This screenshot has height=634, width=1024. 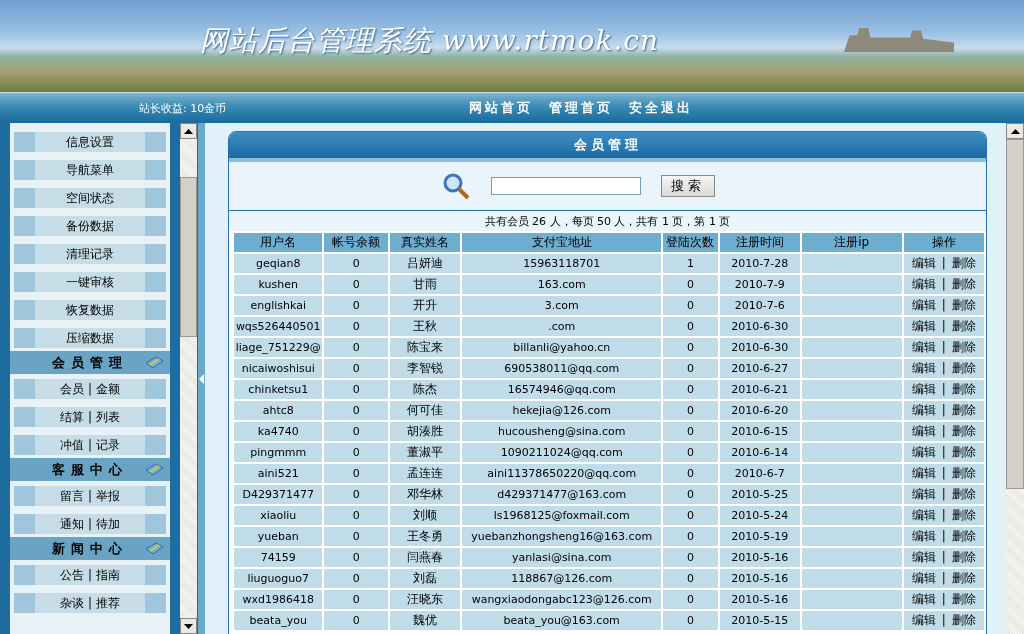 What do you see at coordinates (562, 557) in the screenshot?
I see `table-cell: yanlasi@sina.com` at bounding box center [562, 557].